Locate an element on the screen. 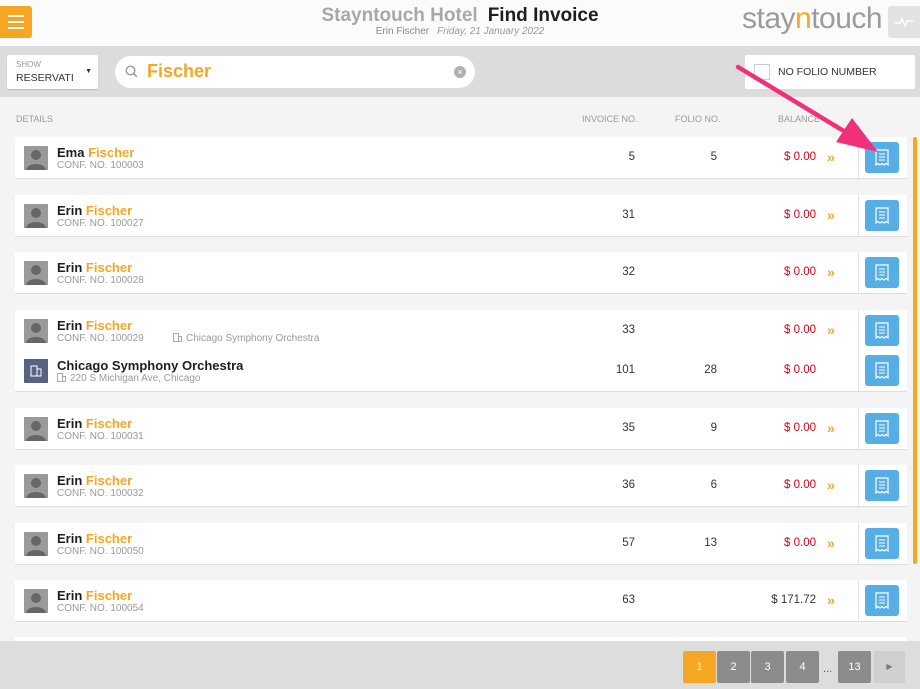 The height and width of the screenshot is (689, 920). folio-number: 9 is located at coordinates (713, 428).